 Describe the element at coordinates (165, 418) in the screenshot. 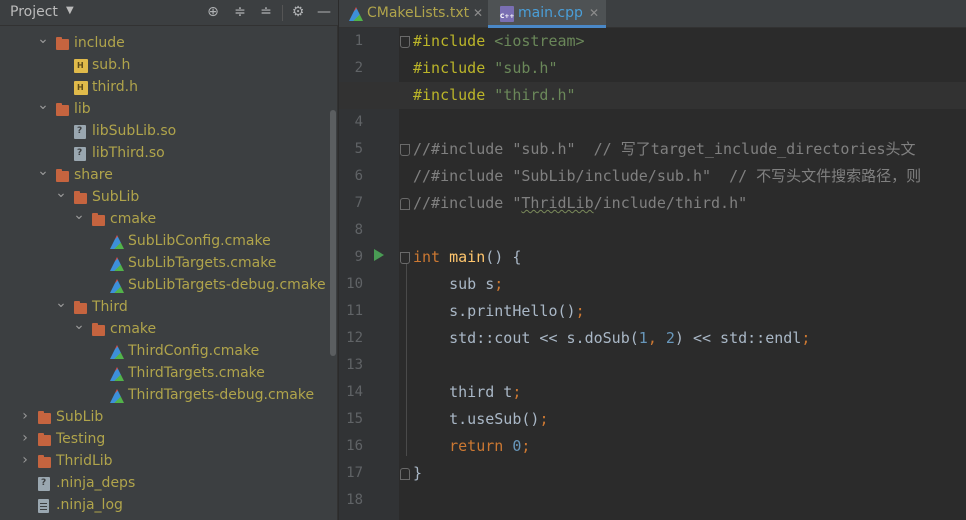

I see `tree-folder: › SubLib` at that location.